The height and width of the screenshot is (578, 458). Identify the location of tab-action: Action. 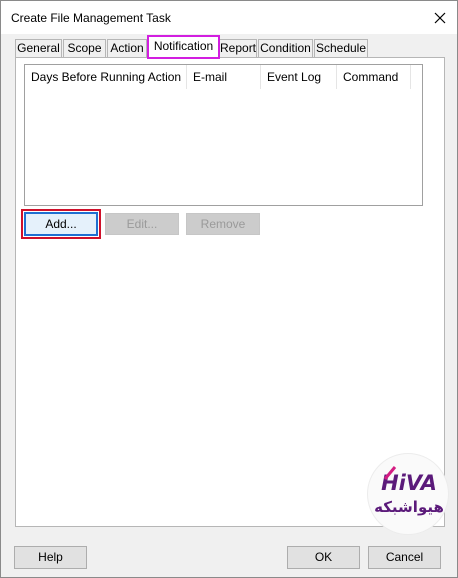
(127, 48).